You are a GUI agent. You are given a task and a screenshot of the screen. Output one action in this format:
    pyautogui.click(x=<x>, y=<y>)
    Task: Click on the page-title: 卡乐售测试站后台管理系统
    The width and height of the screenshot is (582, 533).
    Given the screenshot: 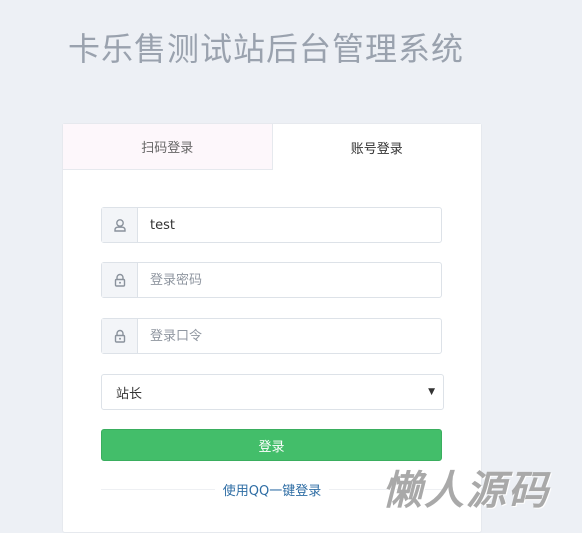 What is the action you would take?
    pyautogui.click(x=266, y=49)
    